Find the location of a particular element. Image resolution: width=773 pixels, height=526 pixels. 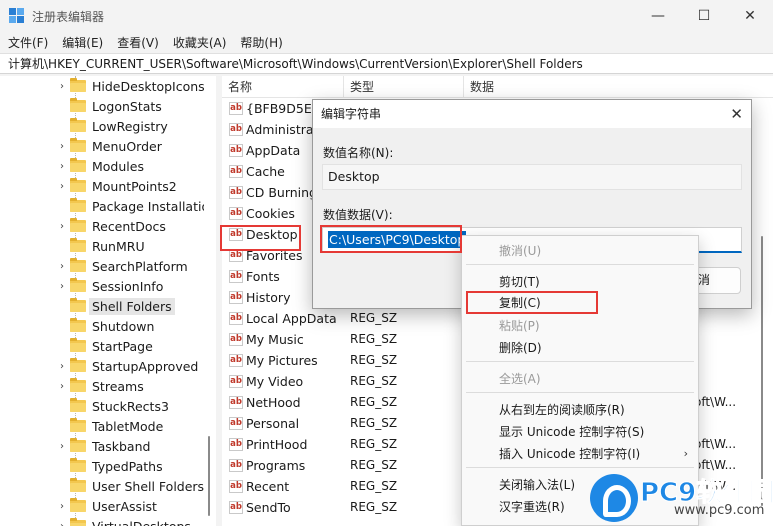

value-name: Recent is located at coordinates (268, 486).